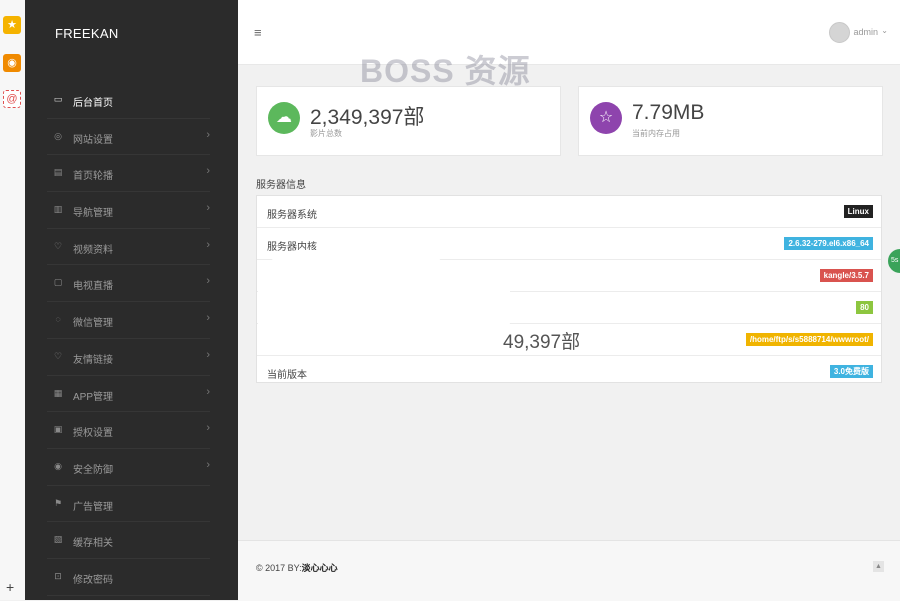 The image size is (900, 601). Describe the element at coordinates (128, 577) in the screenshot. I see `sidebar-item: ⊡ 修改密码` at that location.